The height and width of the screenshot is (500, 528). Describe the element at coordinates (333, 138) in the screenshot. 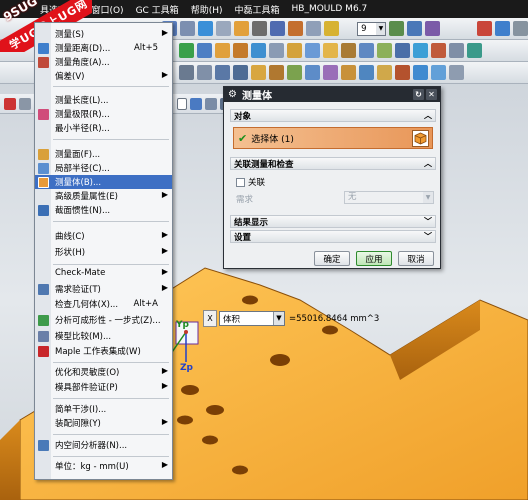

I see `select-body-row: ✔ 选择体 (1)` at that location.